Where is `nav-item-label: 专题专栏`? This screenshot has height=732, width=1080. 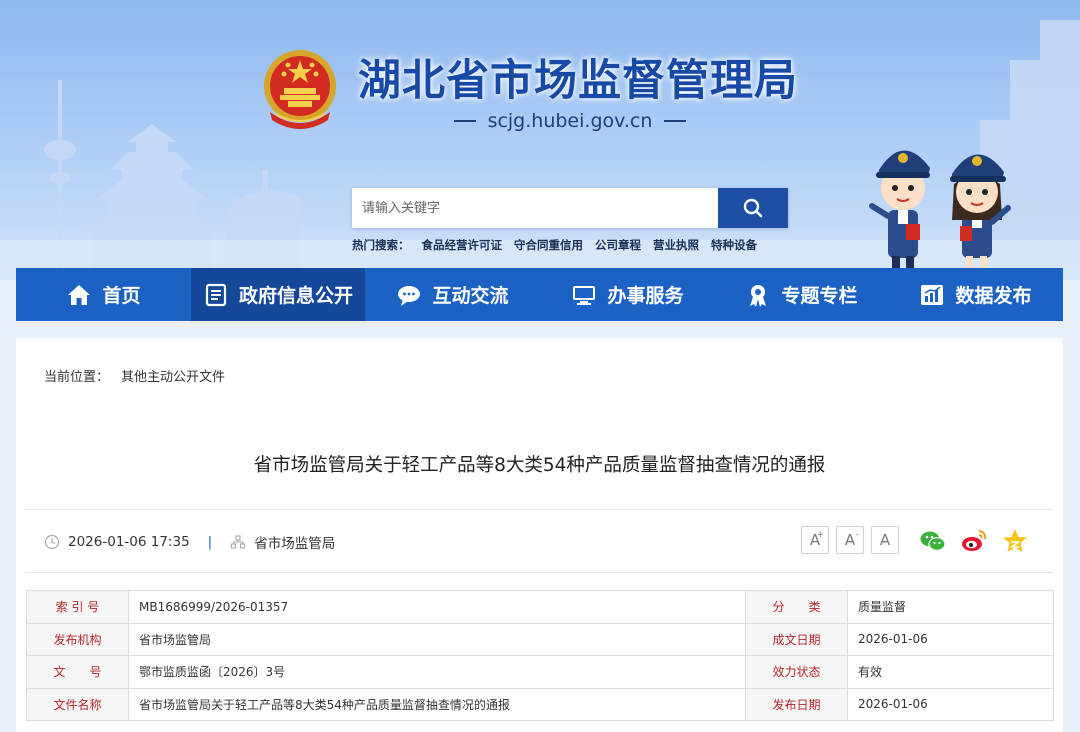
nav-item-label: 专题专栏 is located at coordinates (819, 296).